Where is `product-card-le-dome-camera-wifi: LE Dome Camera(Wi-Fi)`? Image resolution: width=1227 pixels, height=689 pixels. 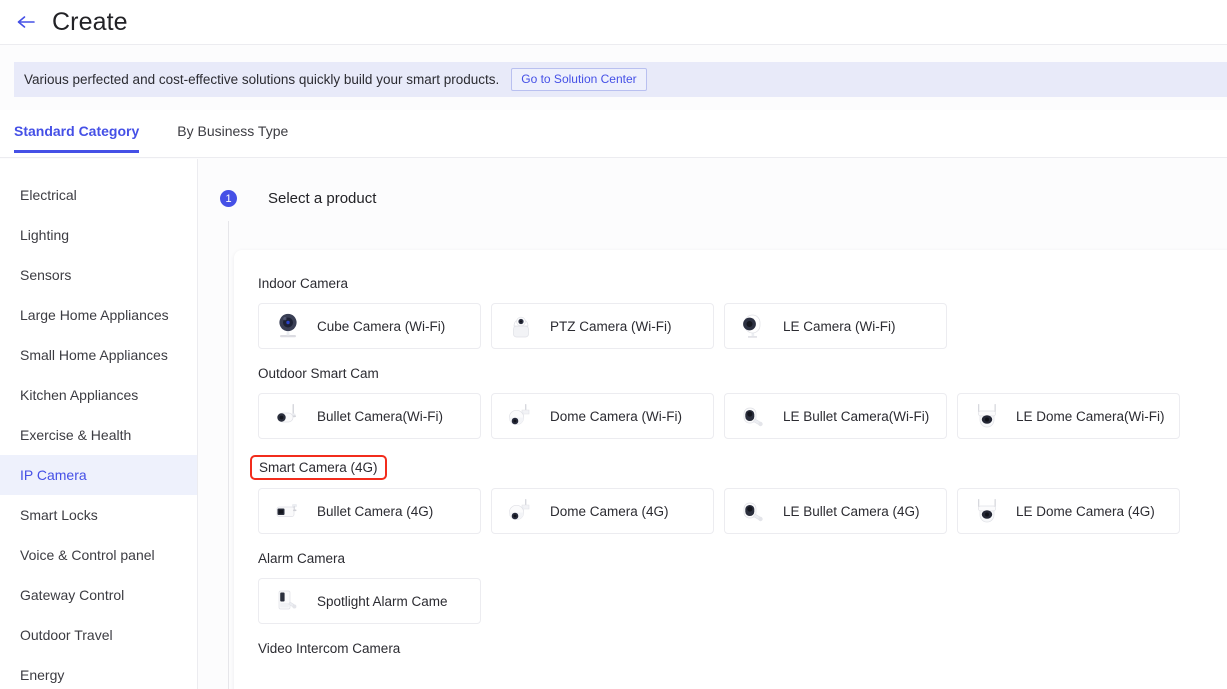 product-card-le-dome-camera-wifi: LE Dome Camera(Wi-Fi) is located at coordinates (1068, 416).